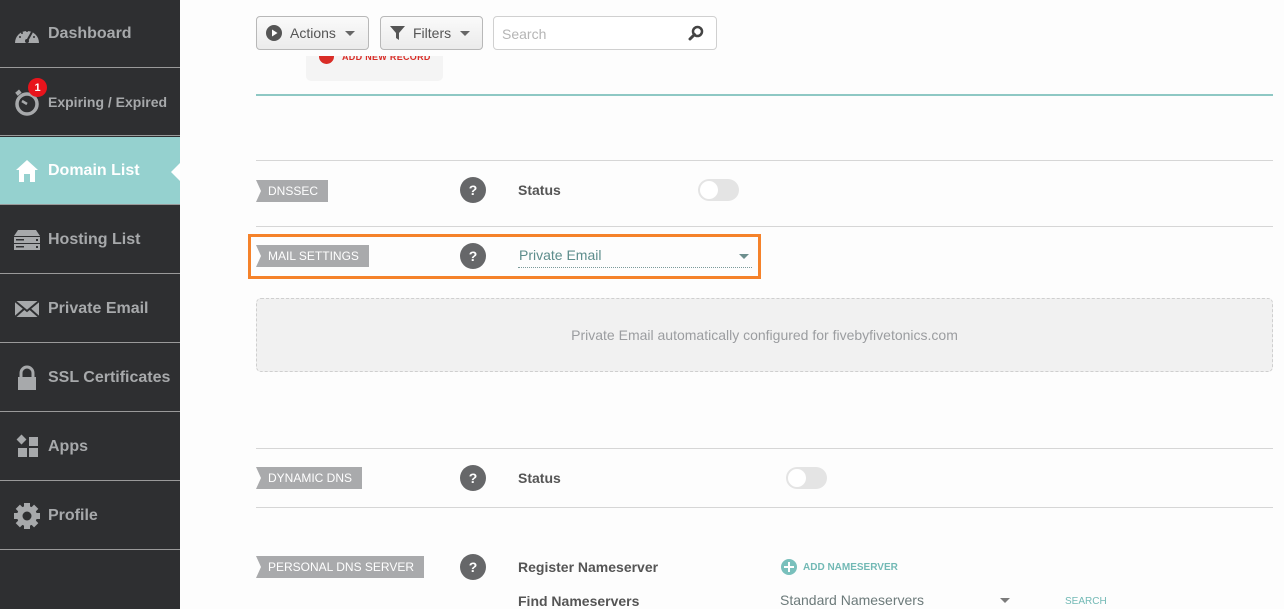  What do you see at coordinates (27, 516) in the screenshot?
I see `gear-icon` at bounding box center [27, 516].